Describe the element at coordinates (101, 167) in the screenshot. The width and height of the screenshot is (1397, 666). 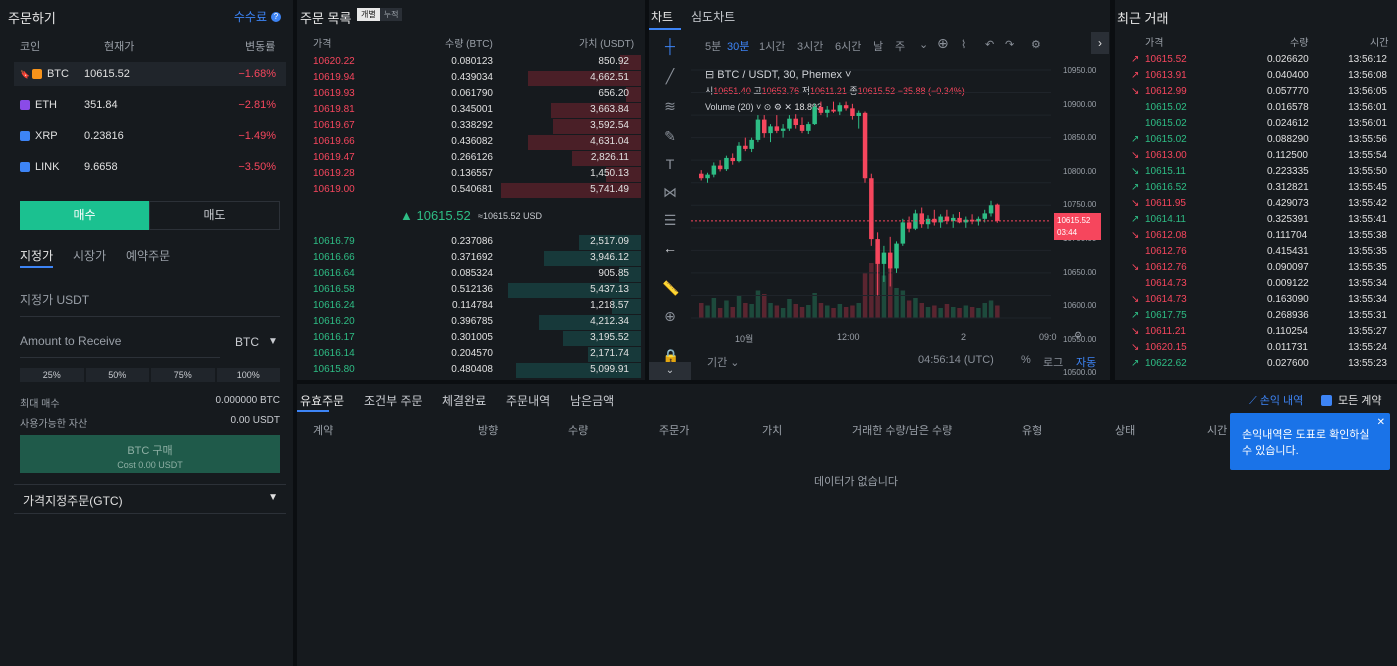
I see `coin-price: 9.6658` at that location.